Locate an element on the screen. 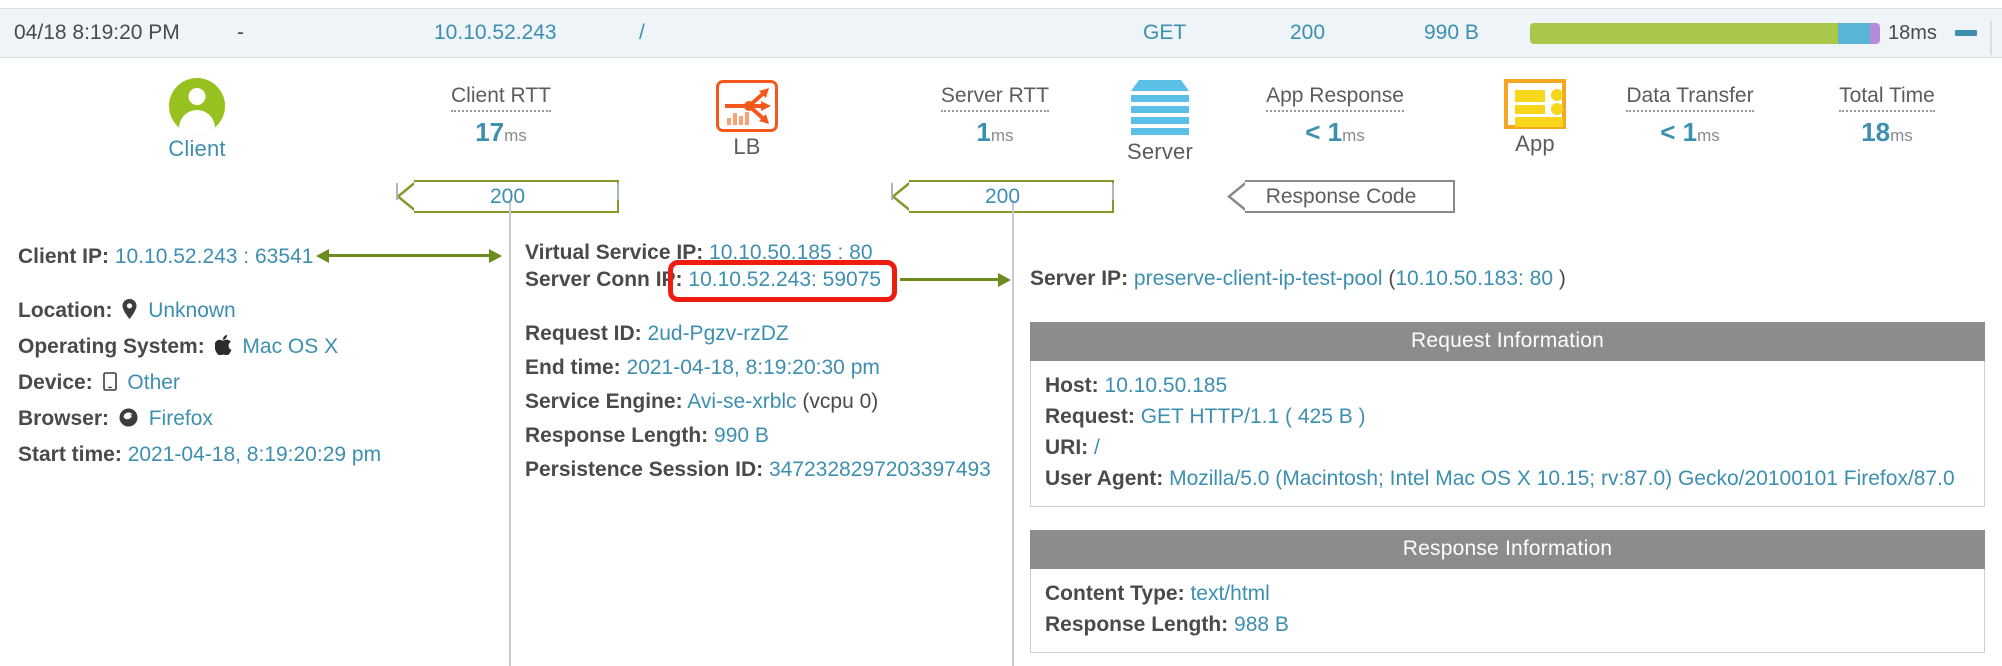 Image resolution: width=2002 pixels, height=666 pixels. service-engine-value: Avi-se-xrblc is located at coordinates (741, 401).